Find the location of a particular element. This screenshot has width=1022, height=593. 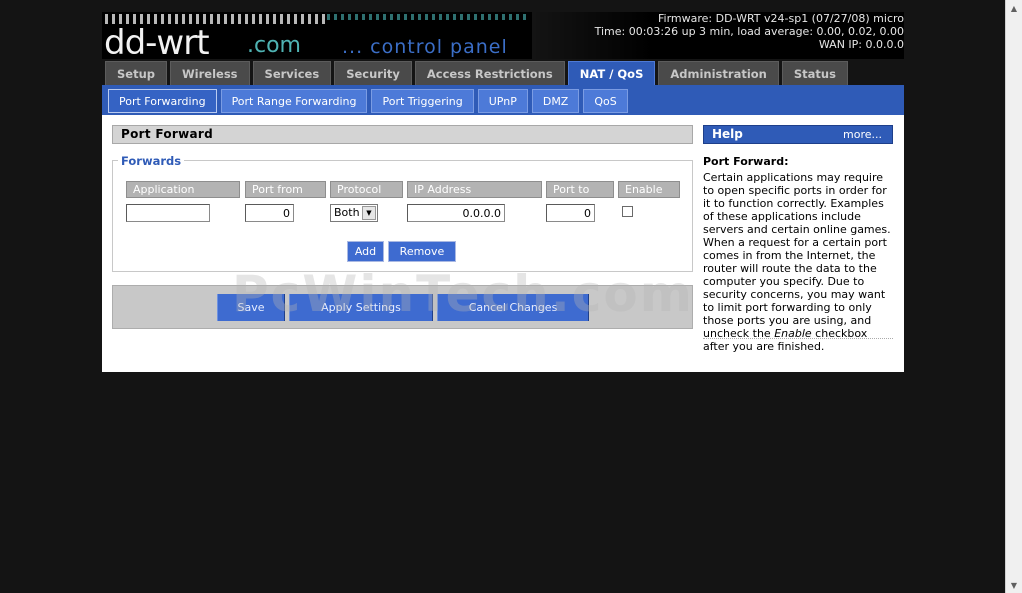

wan-ip-text: WAN IP: 0.0.0.0 is located at coordinates (861, 44).